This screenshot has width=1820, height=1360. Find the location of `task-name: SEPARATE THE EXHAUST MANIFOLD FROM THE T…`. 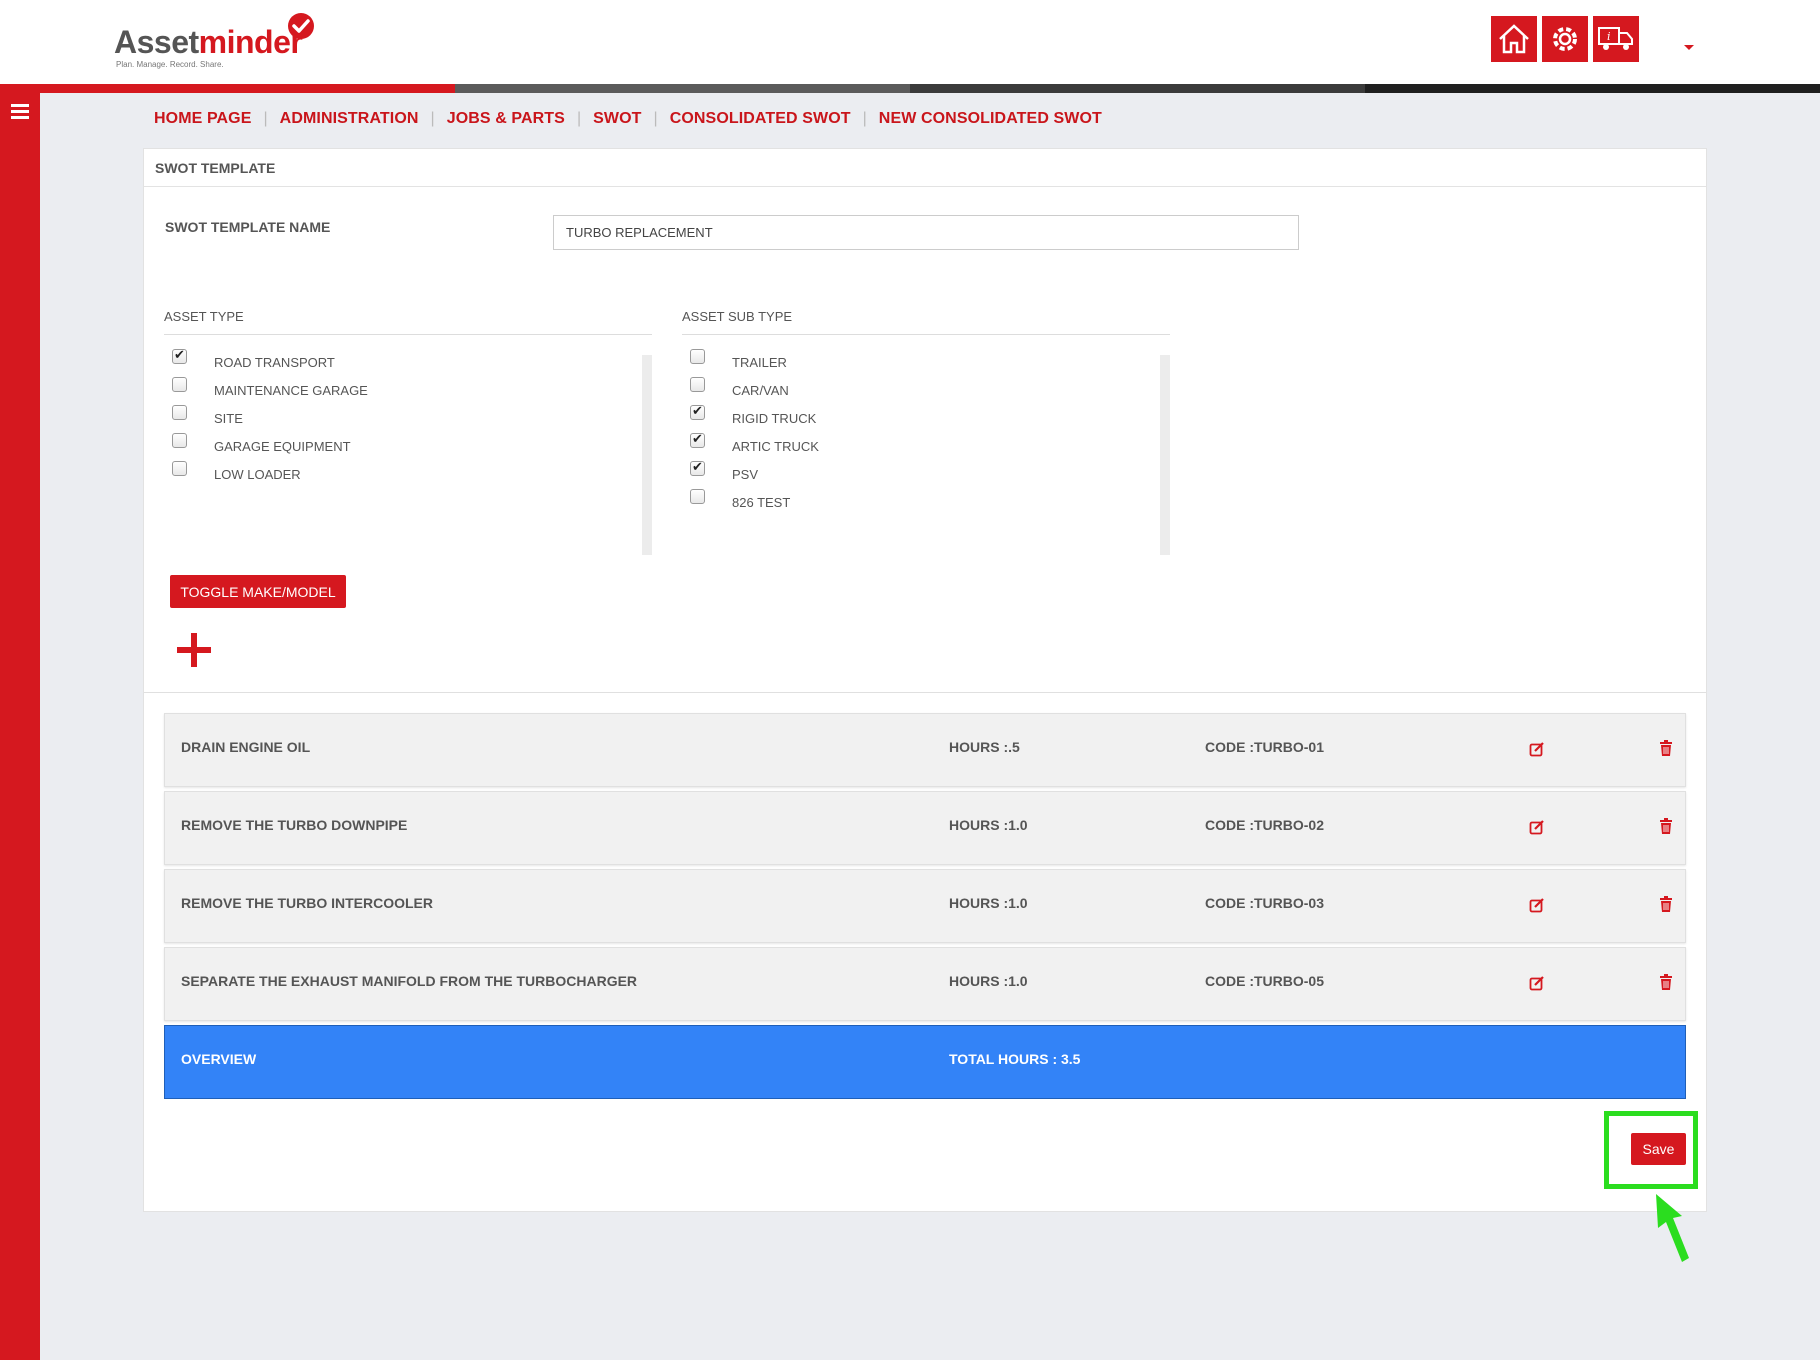

task-name: SEPARATE THE EXHAUST MANIFOLD FROM THE T… is located at coordinates (409, 981).